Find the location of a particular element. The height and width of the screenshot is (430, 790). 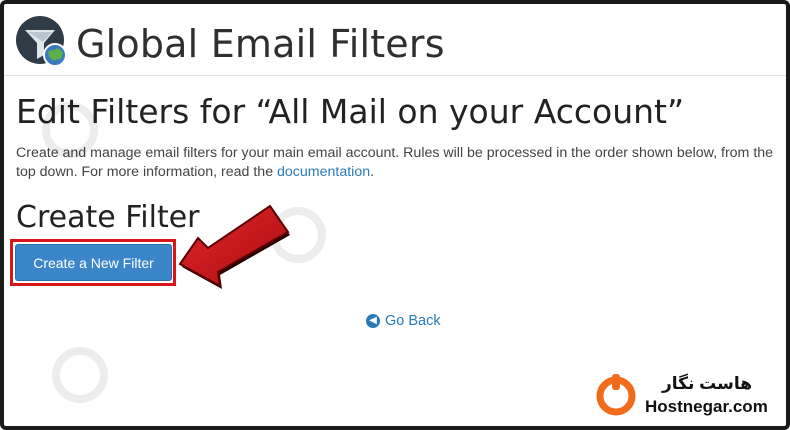

brand-domain: Hostnegar.com is located at coordinates (706, 406).